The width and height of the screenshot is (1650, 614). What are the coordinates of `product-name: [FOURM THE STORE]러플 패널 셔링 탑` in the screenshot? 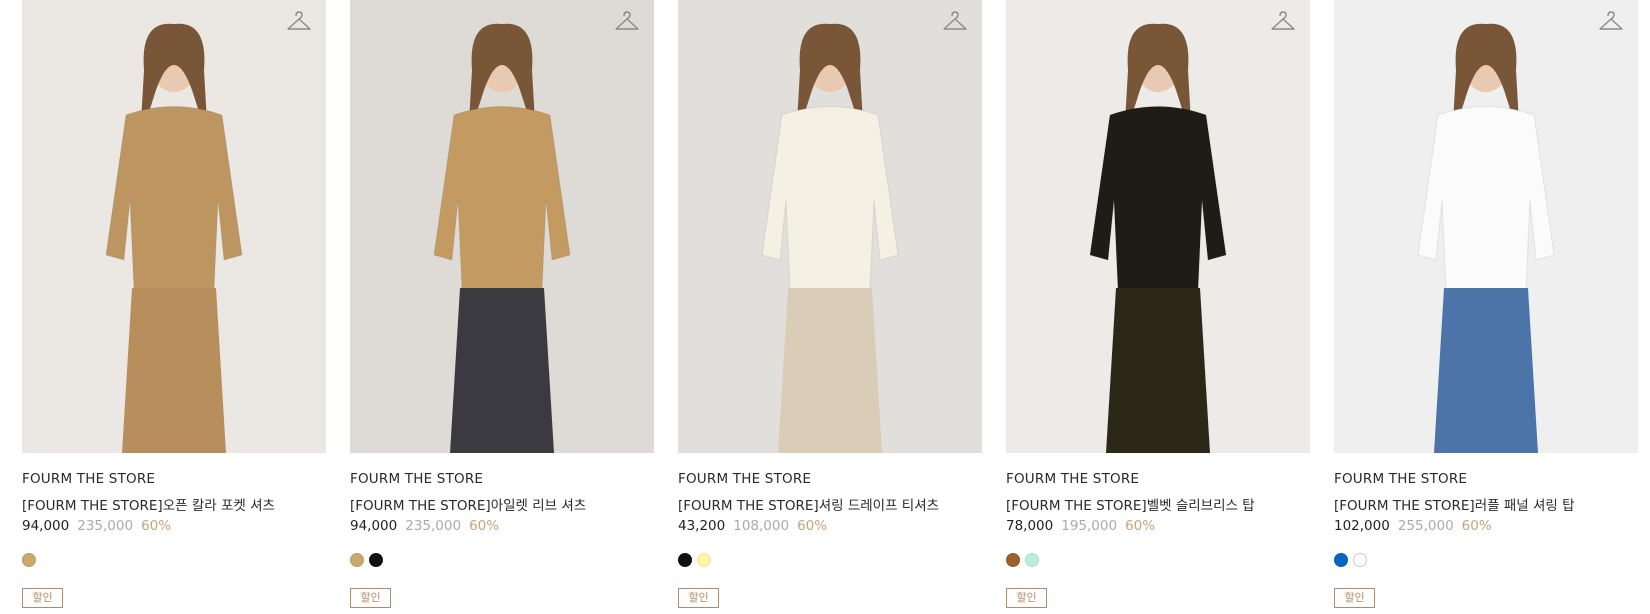 It's located at (1454, 504).